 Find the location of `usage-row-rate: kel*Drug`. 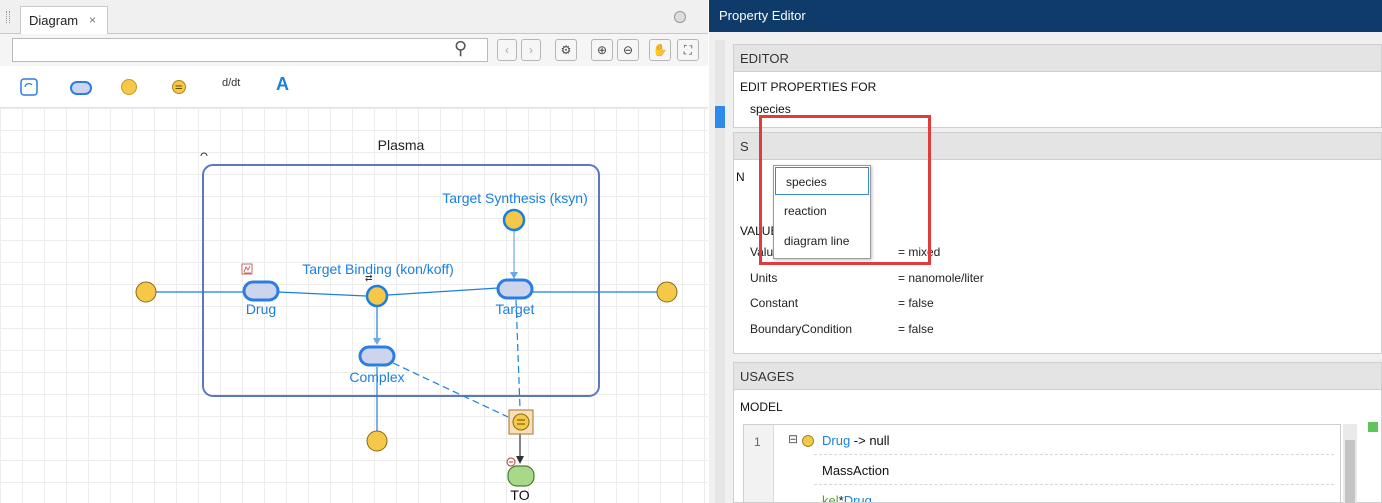

usage-row-rate: kel*Drug is located at coordinates (1074, 493).